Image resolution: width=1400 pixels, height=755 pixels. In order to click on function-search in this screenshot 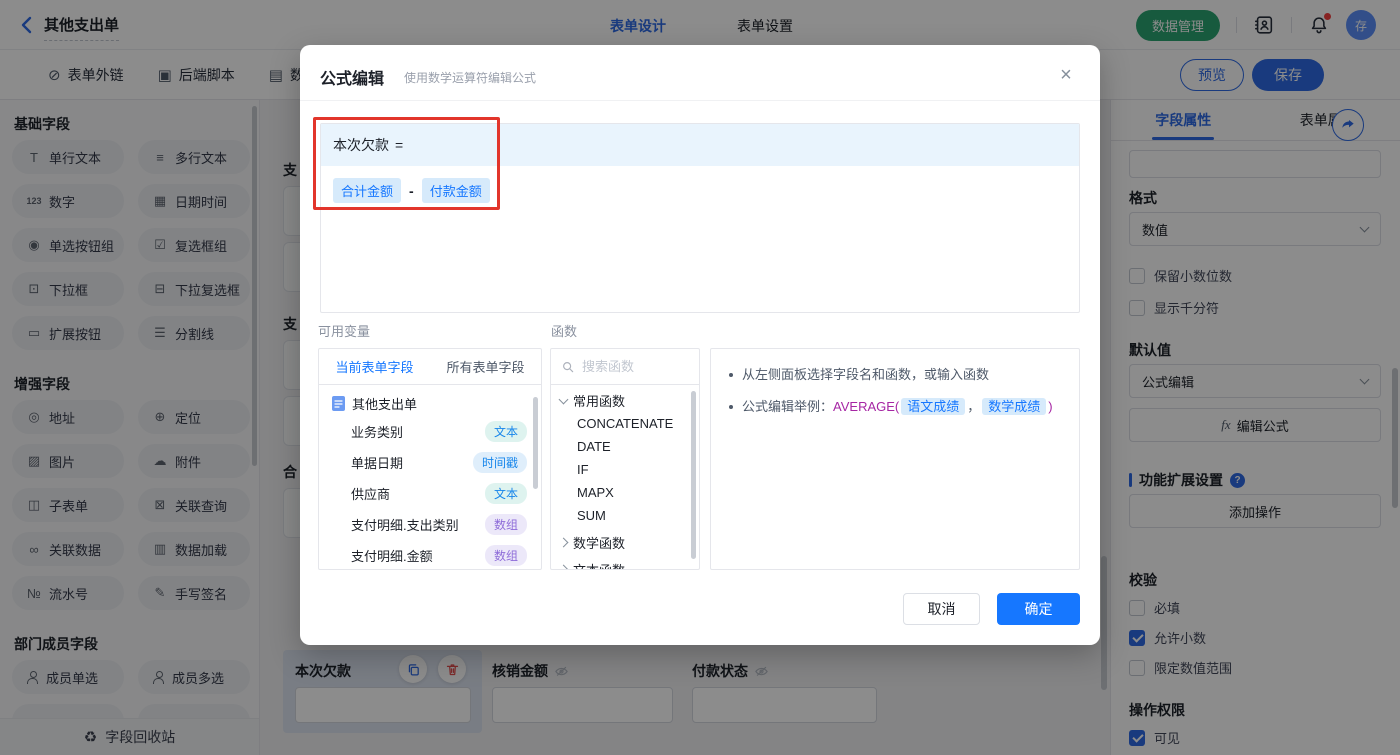, I will do `click(625, 367)`.